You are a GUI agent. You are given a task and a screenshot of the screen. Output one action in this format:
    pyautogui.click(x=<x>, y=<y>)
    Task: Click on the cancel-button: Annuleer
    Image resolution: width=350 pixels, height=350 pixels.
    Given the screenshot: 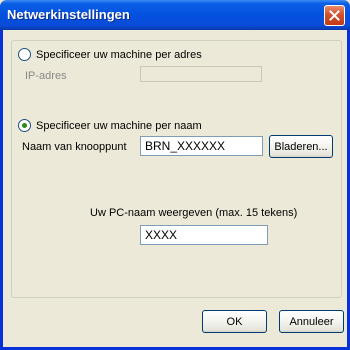 What is the action you would take?
    pyautogui.click(x=311, y=321)
    